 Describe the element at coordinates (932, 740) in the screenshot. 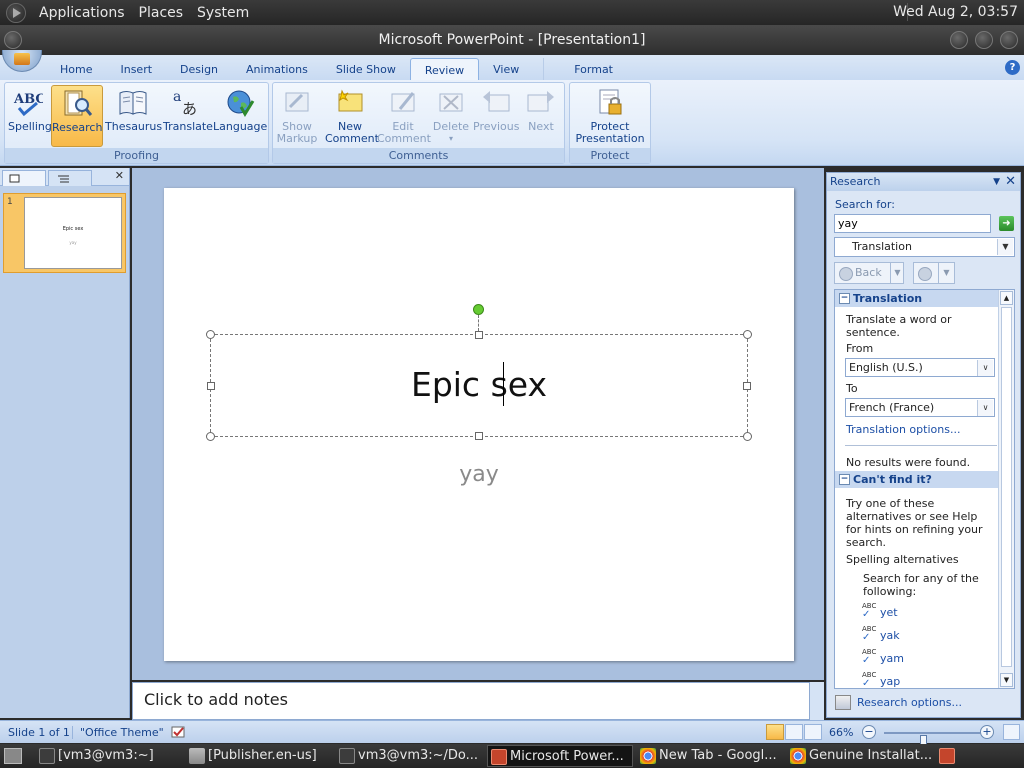

I see `zoom-slider` at that location.